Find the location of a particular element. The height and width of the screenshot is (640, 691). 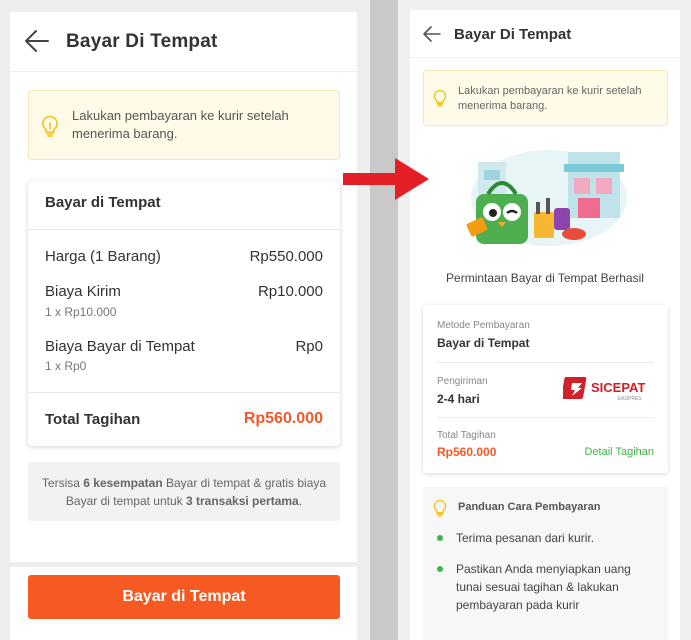

info-bold: 6 kesempatan is located at coordinates (123, 483).